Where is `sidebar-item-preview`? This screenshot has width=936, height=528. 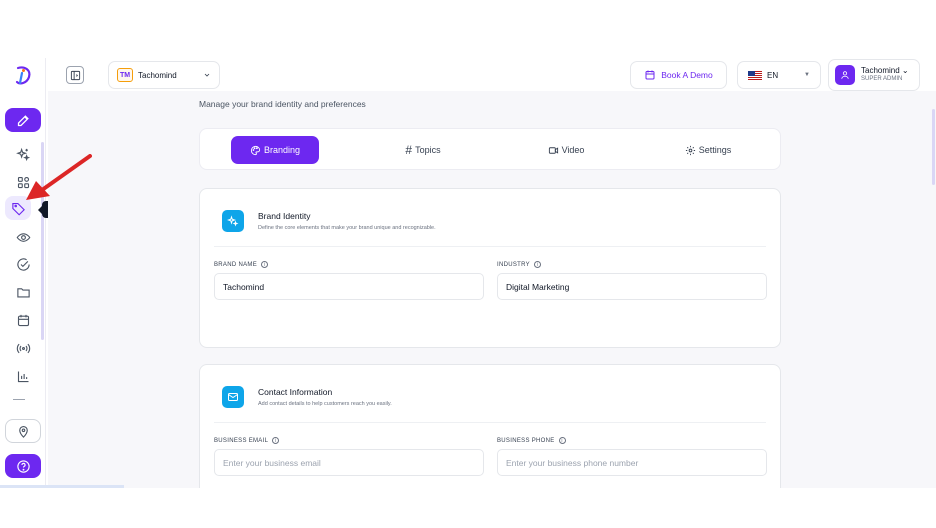
sidebar-item-preview is located at coordinates (23, 237).